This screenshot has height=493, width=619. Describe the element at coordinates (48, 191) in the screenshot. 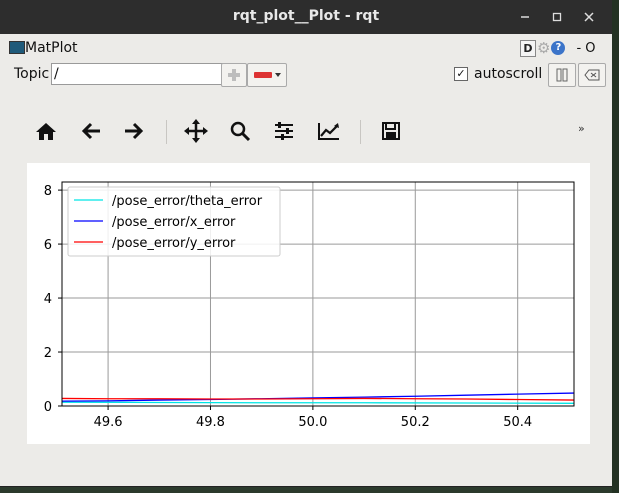

I see `y-tick-label: 8` at that location.